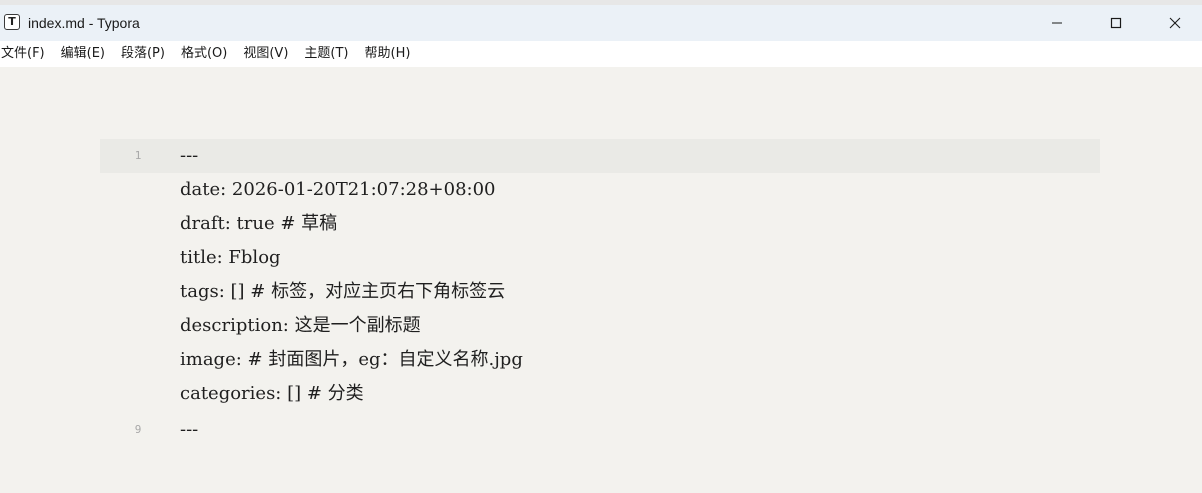 The width and height of the screenshot is (1202, 493). What do you see at coordinates (87, 54) in the screenshot?
I see `menu-edit: 编辑(E)` at bounding box center [87, 54].